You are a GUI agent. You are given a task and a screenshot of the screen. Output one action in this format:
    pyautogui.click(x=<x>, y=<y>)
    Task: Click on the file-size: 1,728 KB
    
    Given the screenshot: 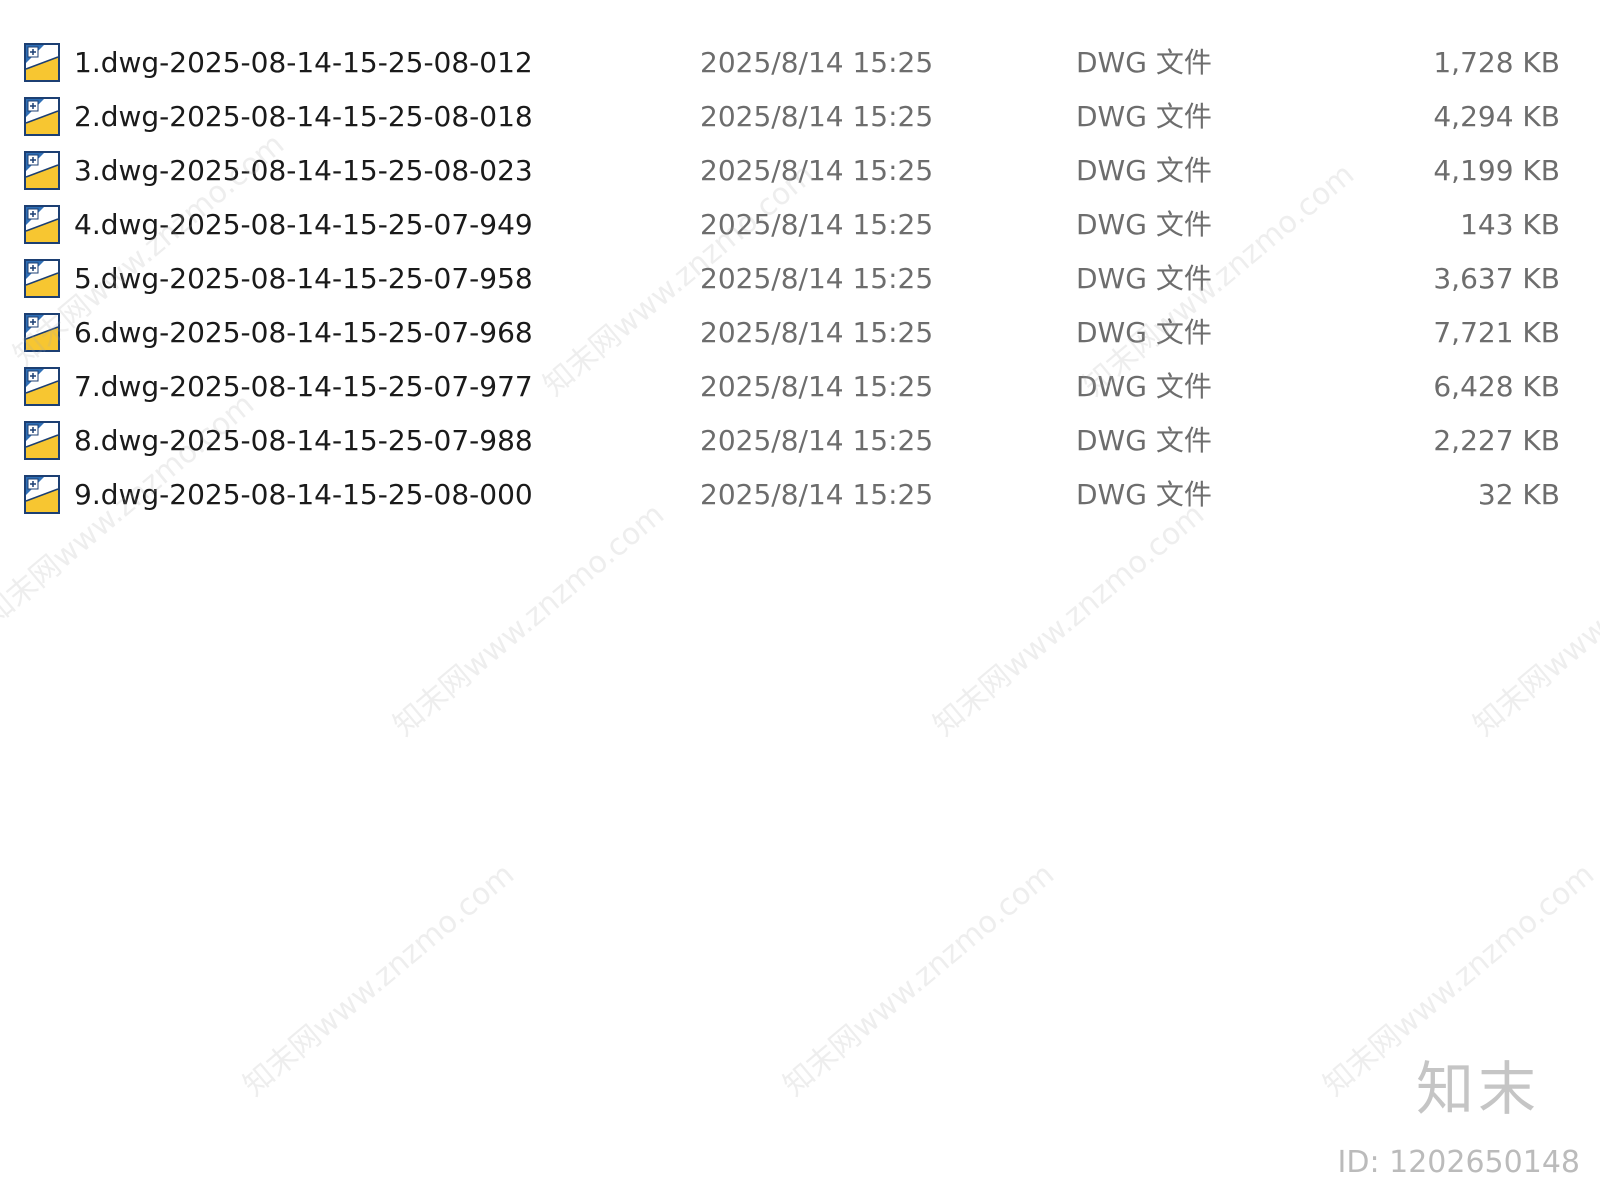 What is the action you would take?
    pyautogui.click(x=1496, y=62)
    